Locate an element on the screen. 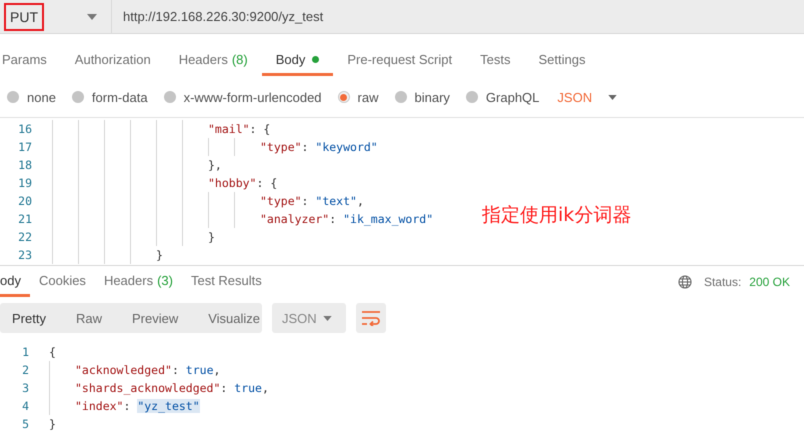  request-tab: Settings is located at coordinates (562, 61).